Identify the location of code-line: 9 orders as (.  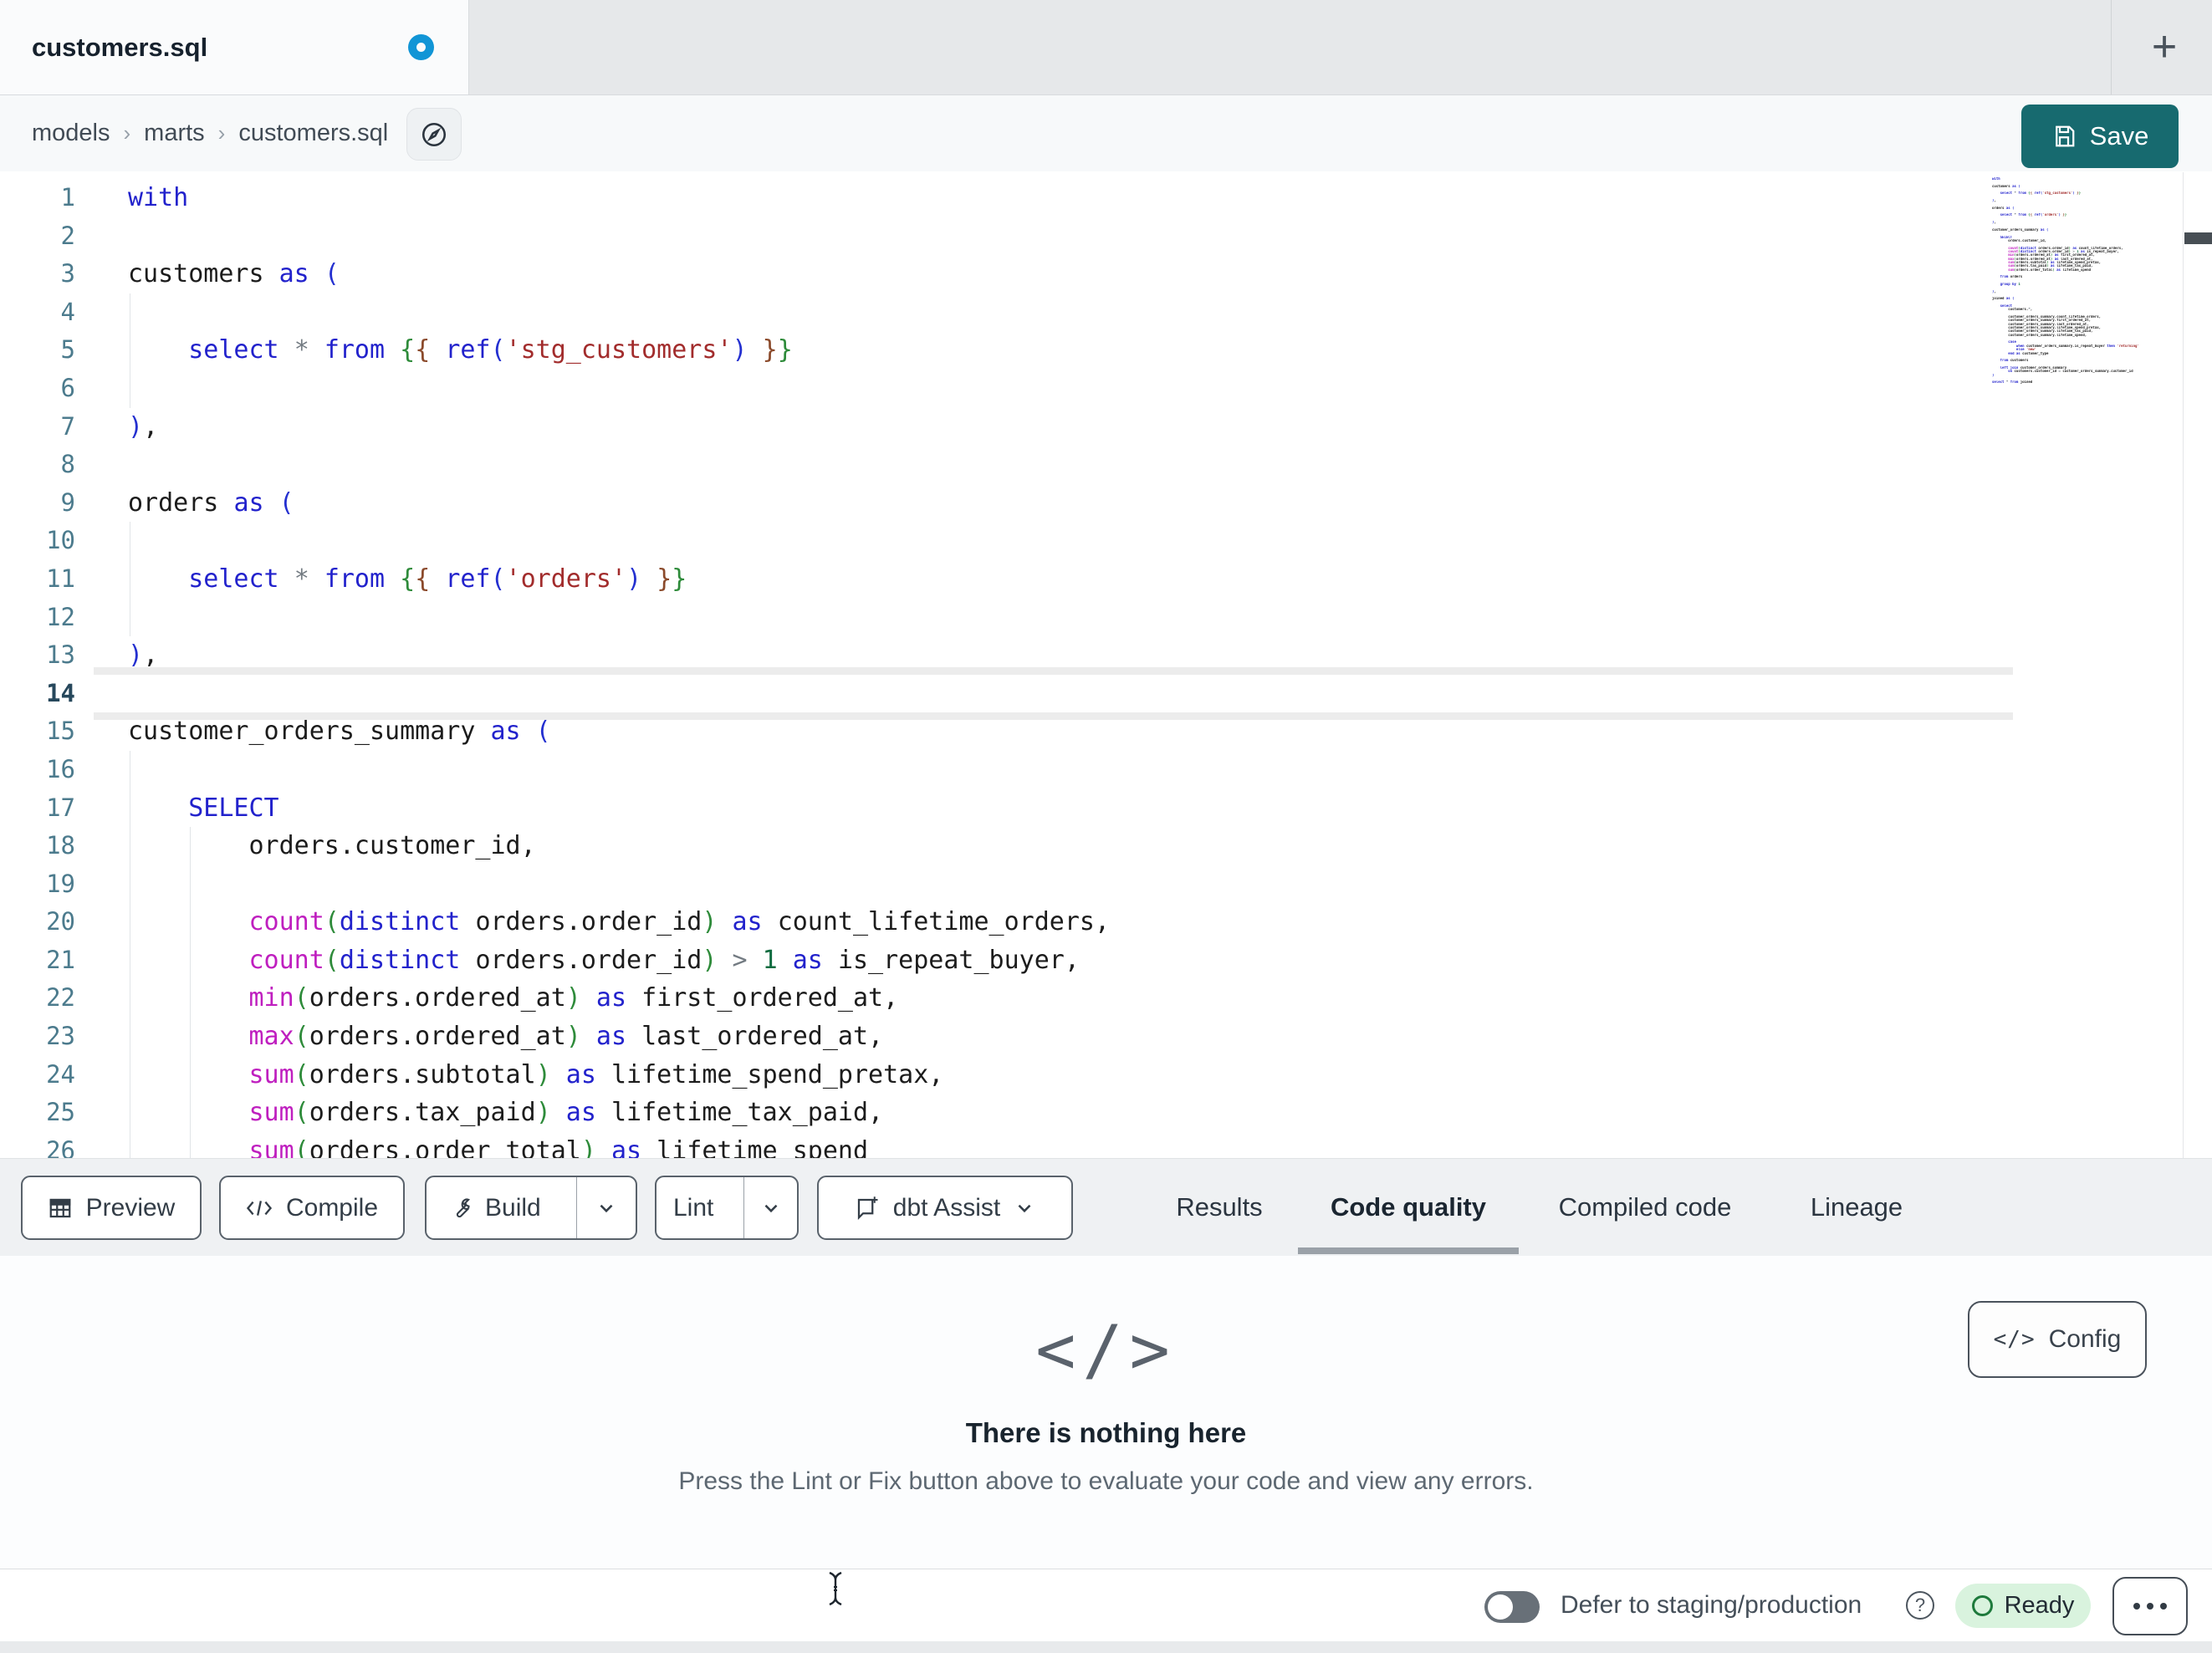
(993, 503).